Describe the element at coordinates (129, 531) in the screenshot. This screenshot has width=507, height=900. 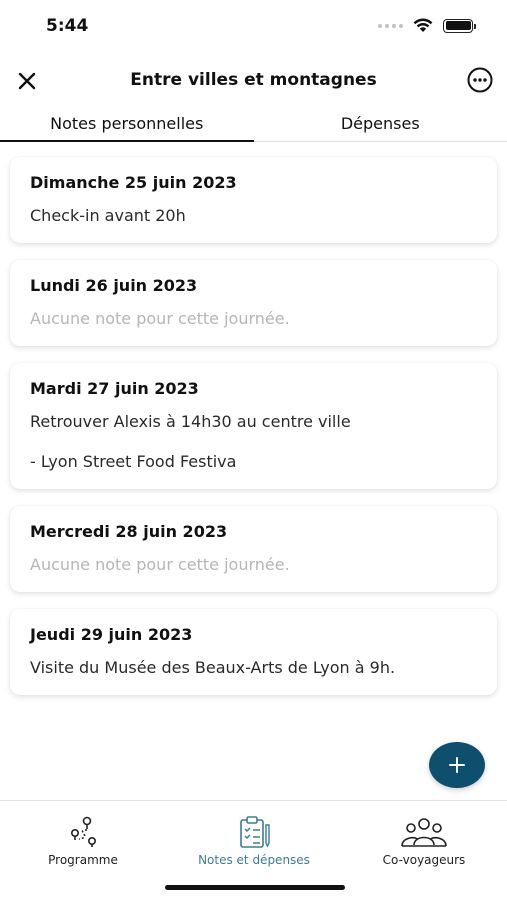
I see `note-date: Mercredi 28 juin 2023` at that location.